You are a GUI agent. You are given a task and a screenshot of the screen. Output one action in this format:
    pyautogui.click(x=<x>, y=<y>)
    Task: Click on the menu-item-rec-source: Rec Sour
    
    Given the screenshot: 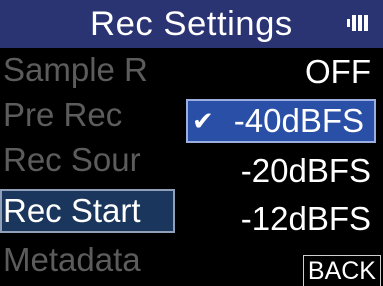 What is the action you would take?
    pyautogui.click(x=87, y=160)
    